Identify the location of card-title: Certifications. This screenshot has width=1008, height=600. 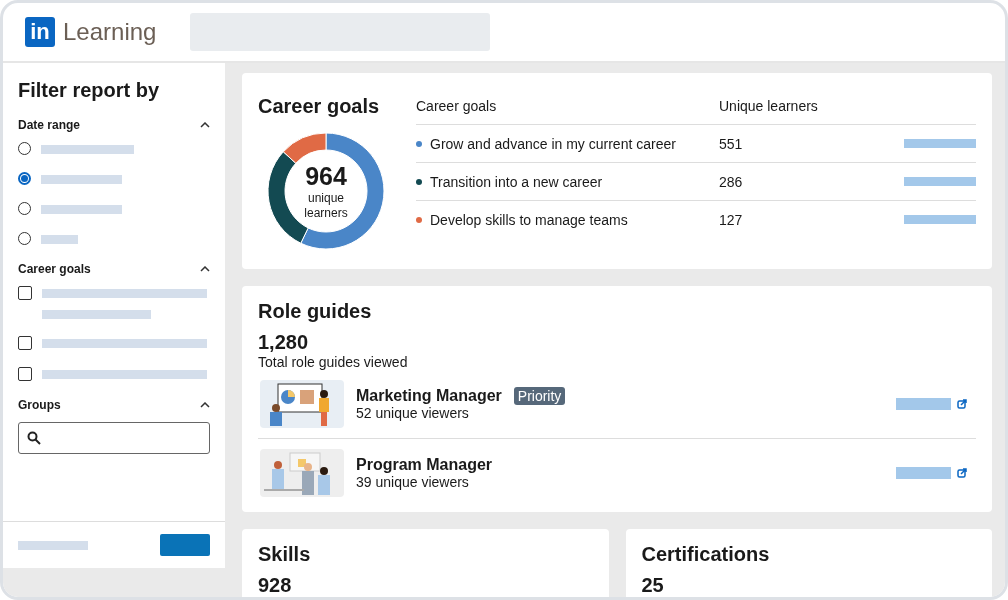
(706, 554).